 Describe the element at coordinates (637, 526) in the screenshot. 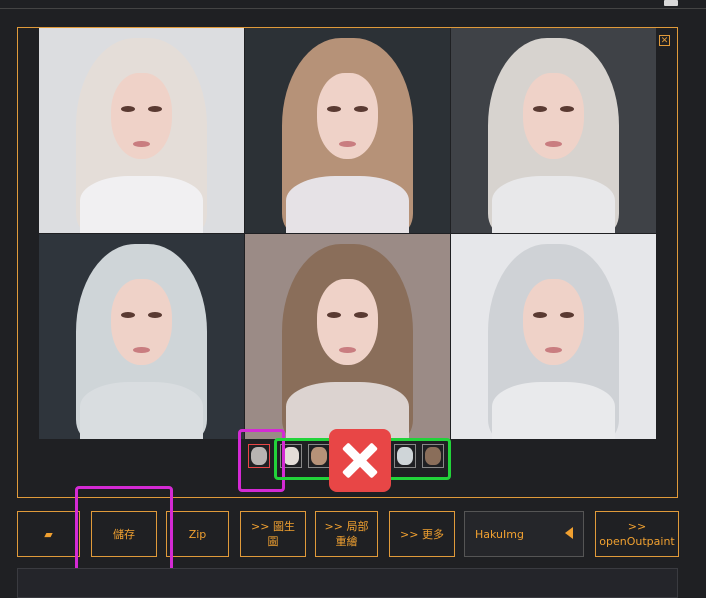

I see `openoutpaint-label-1: >>` at that location.